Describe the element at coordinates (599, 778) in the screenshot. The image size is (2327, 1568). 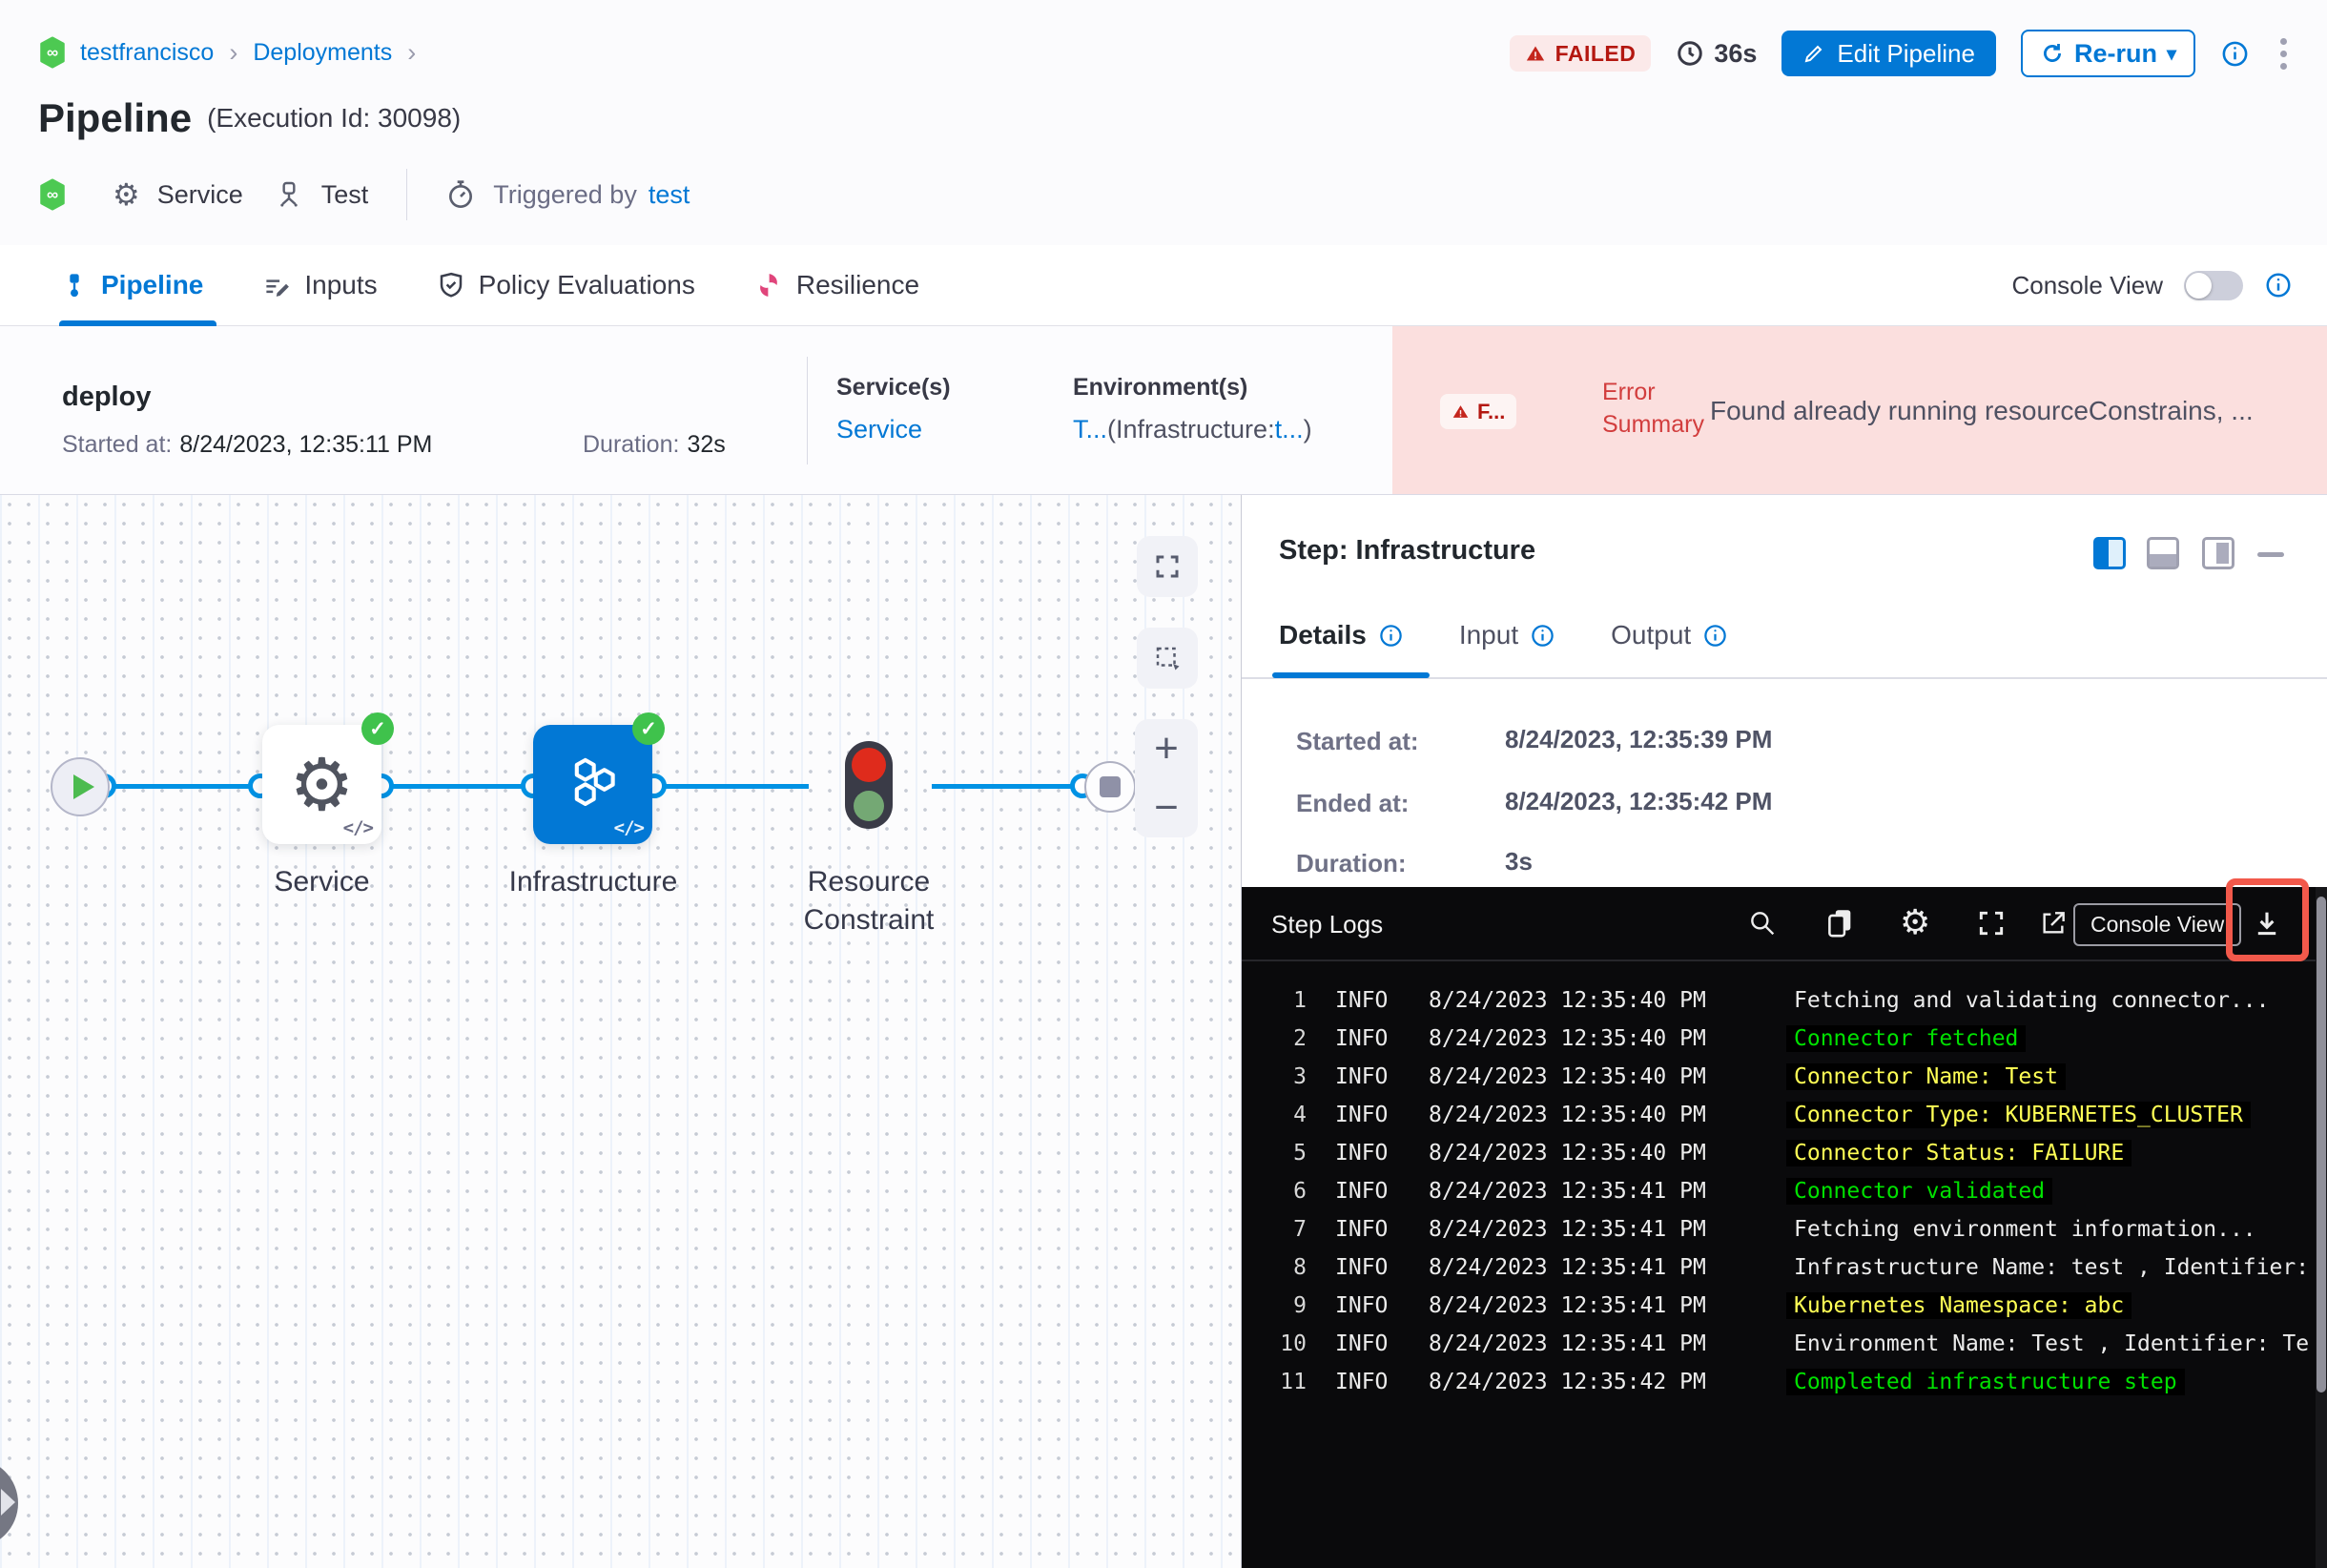
I see `step-node-infrastructure: ✓ </>` at that location.